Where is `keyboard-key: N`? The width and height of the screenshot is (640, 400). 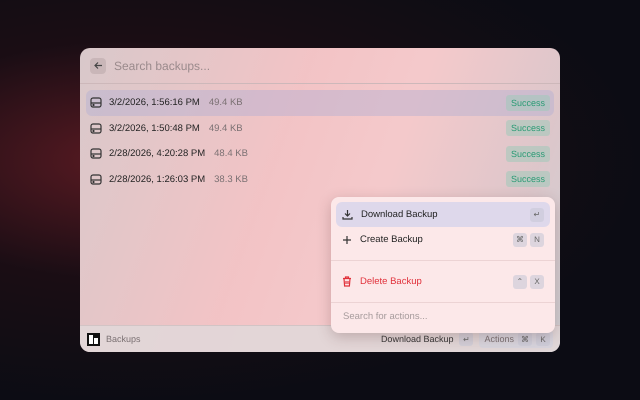 keyboard-key: N is located at coordinates (537, 239).